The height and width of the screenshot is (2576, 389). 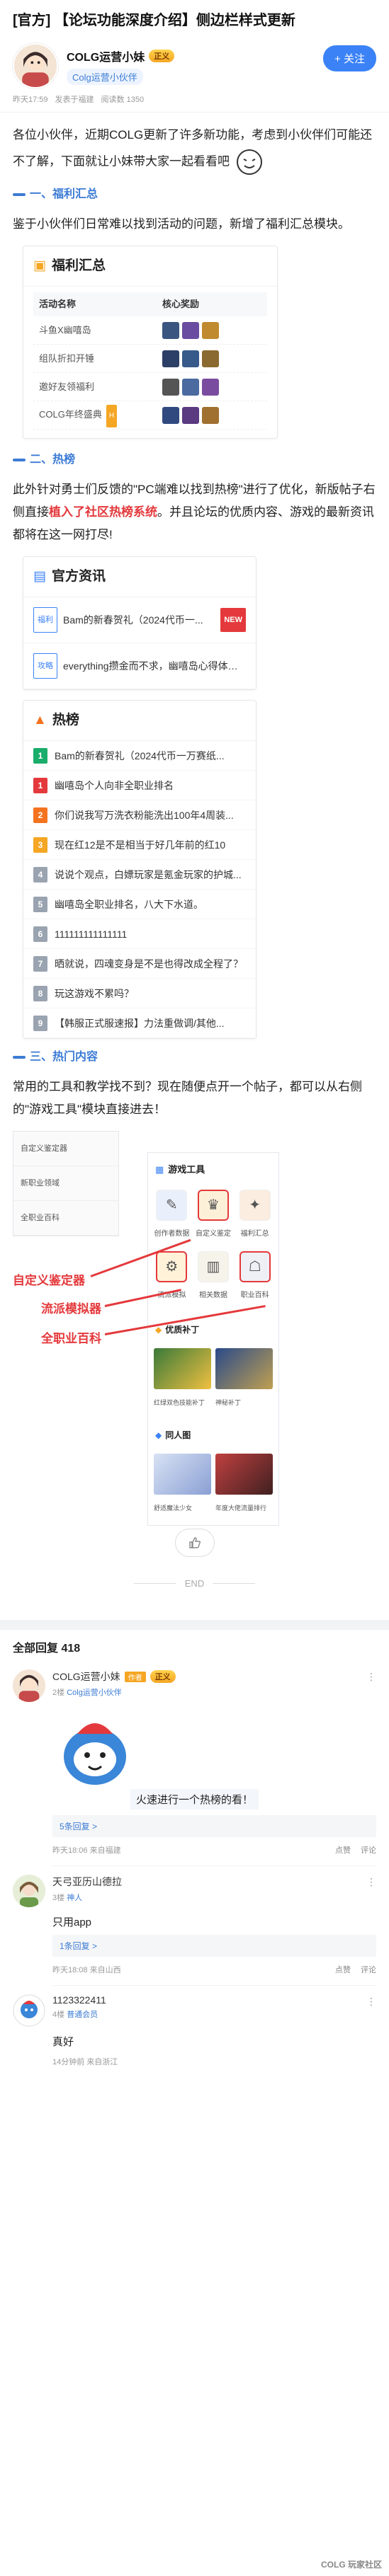 What do you see at coordinates (66, 1184) in the screenshot?
I see `sidebar-screenshot: 自定义鉴定器 新职业领域 全职业百科` at bounding box center [66, 1184].